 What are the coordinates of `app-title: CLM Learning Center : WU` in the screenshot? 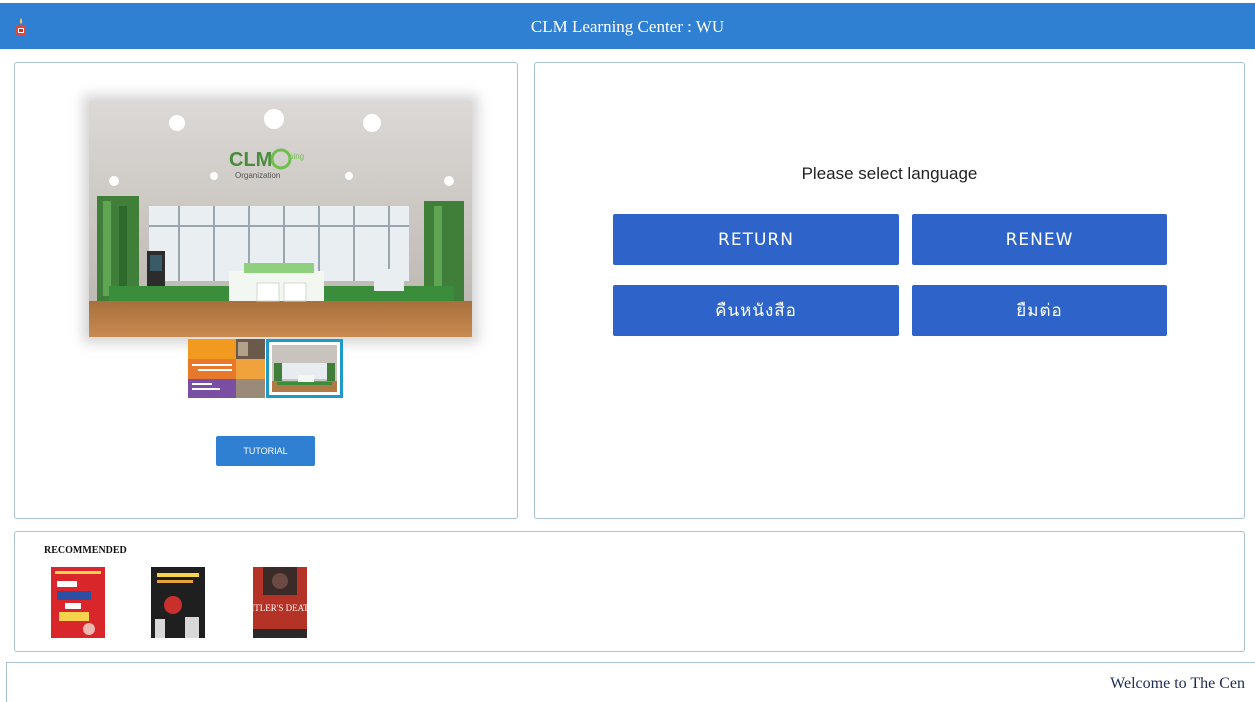 It's located at (627, 26).